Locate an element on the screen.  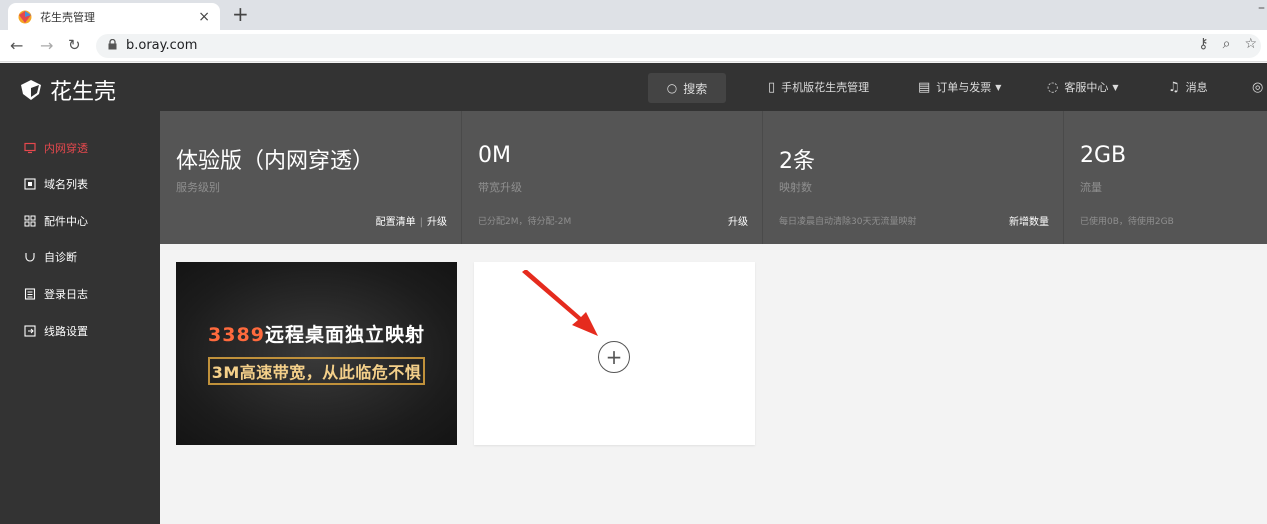
messages-link: ♫ 消息 is located at coordinates (1188, 87).